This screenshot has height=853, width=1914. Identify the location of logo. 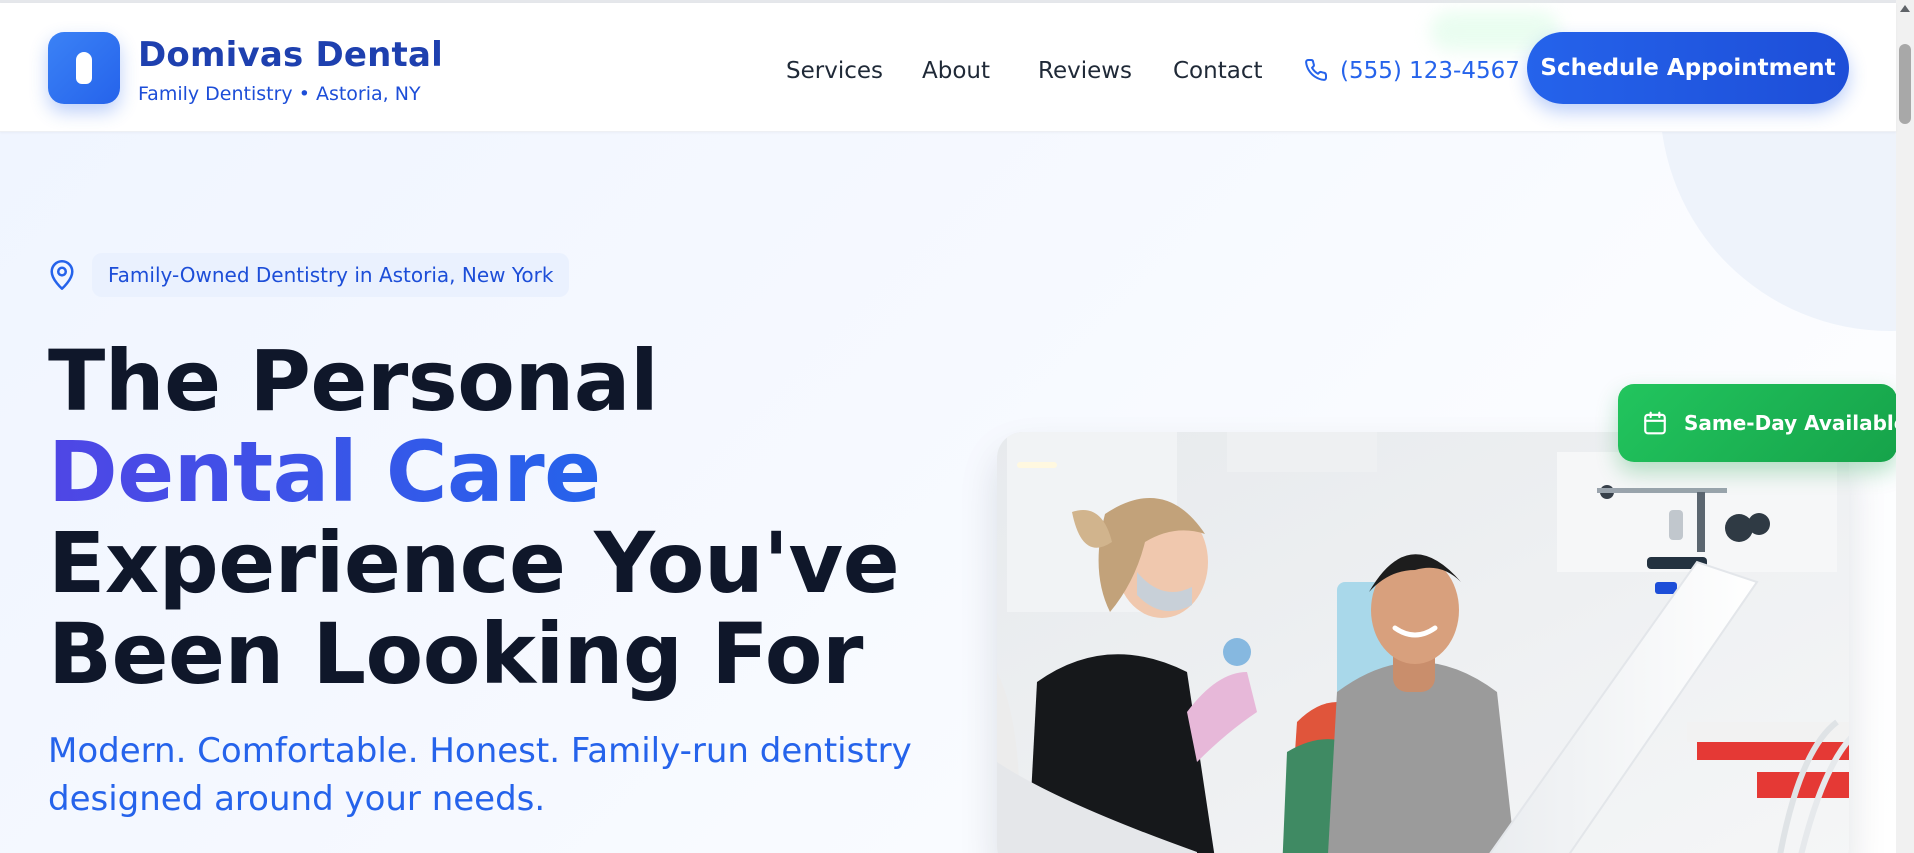
(84, 68).